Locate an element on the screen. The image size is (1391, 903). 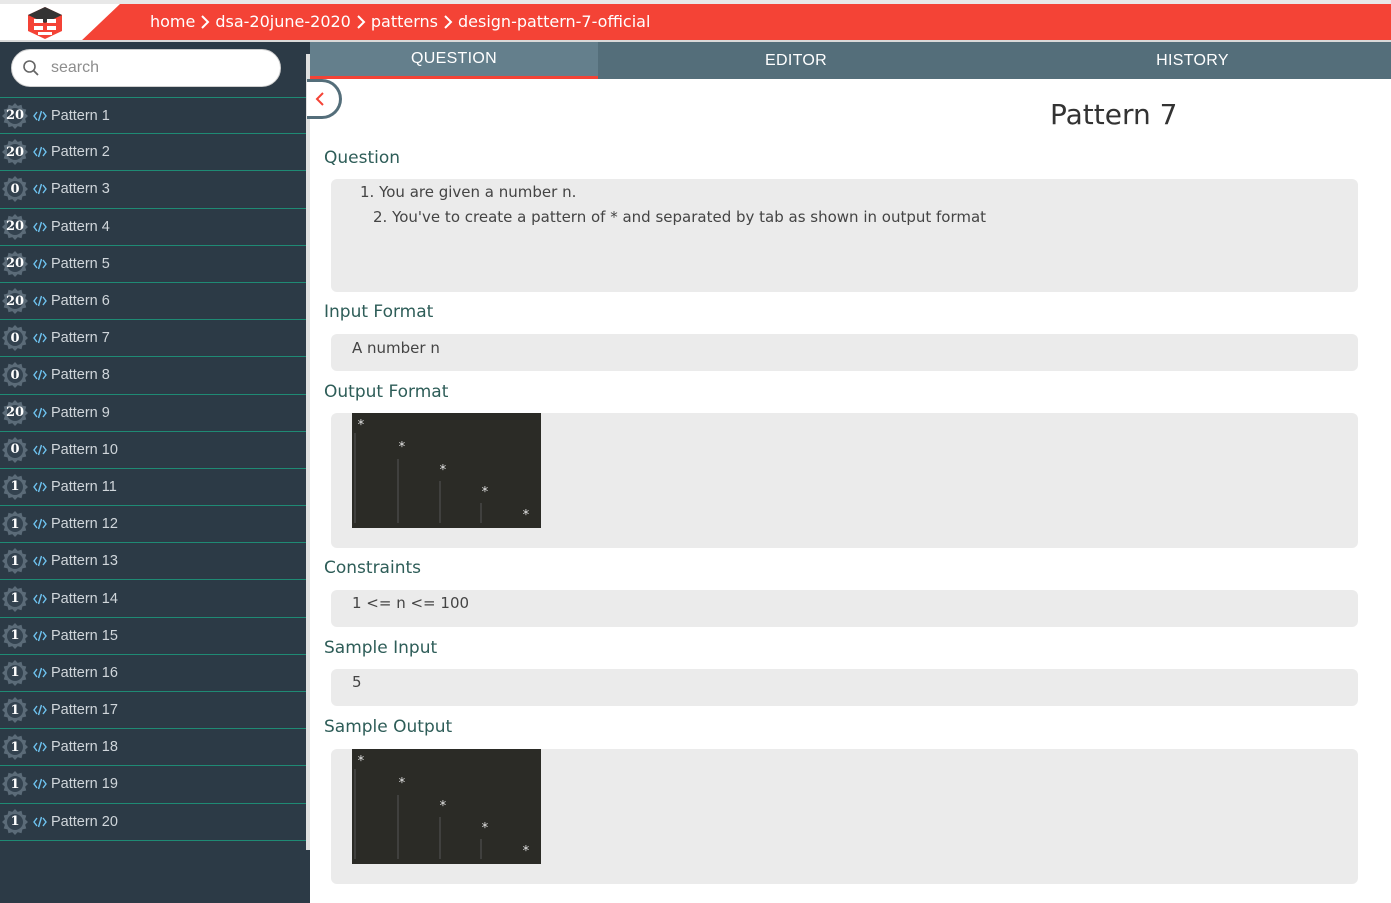
tab-bar: QUESTION EDITOR HISTORY is located at coordinates (850, 60).